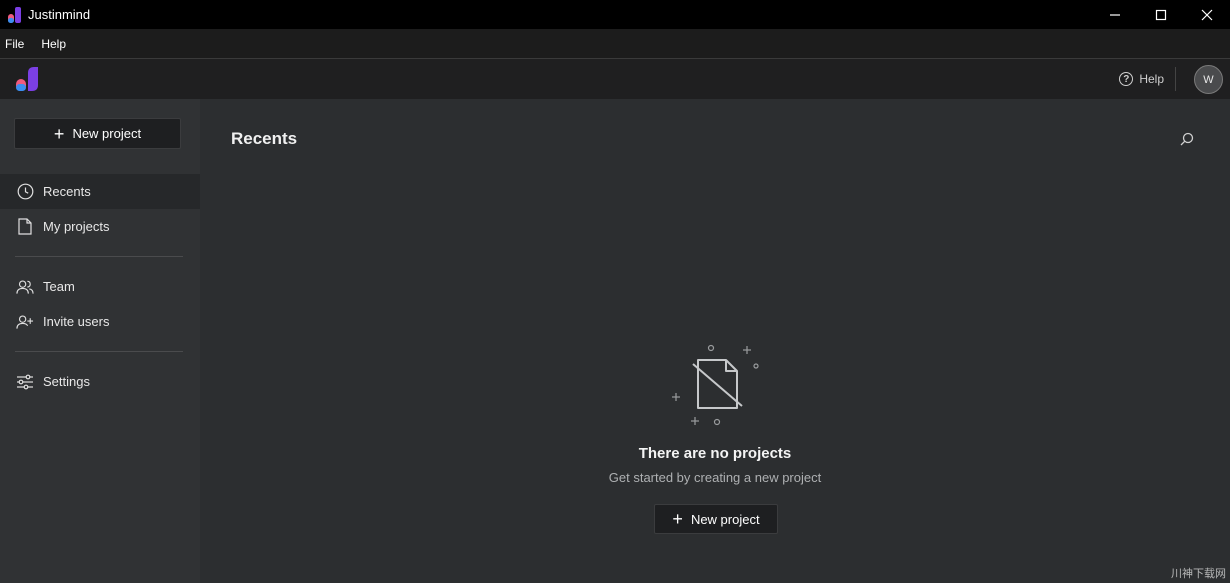 The width and height of the screenshot is (1230, 583). Describe the element at coordinates (100, 286) in the screenshot. I see `sidebar-item-team: Team` at that location.